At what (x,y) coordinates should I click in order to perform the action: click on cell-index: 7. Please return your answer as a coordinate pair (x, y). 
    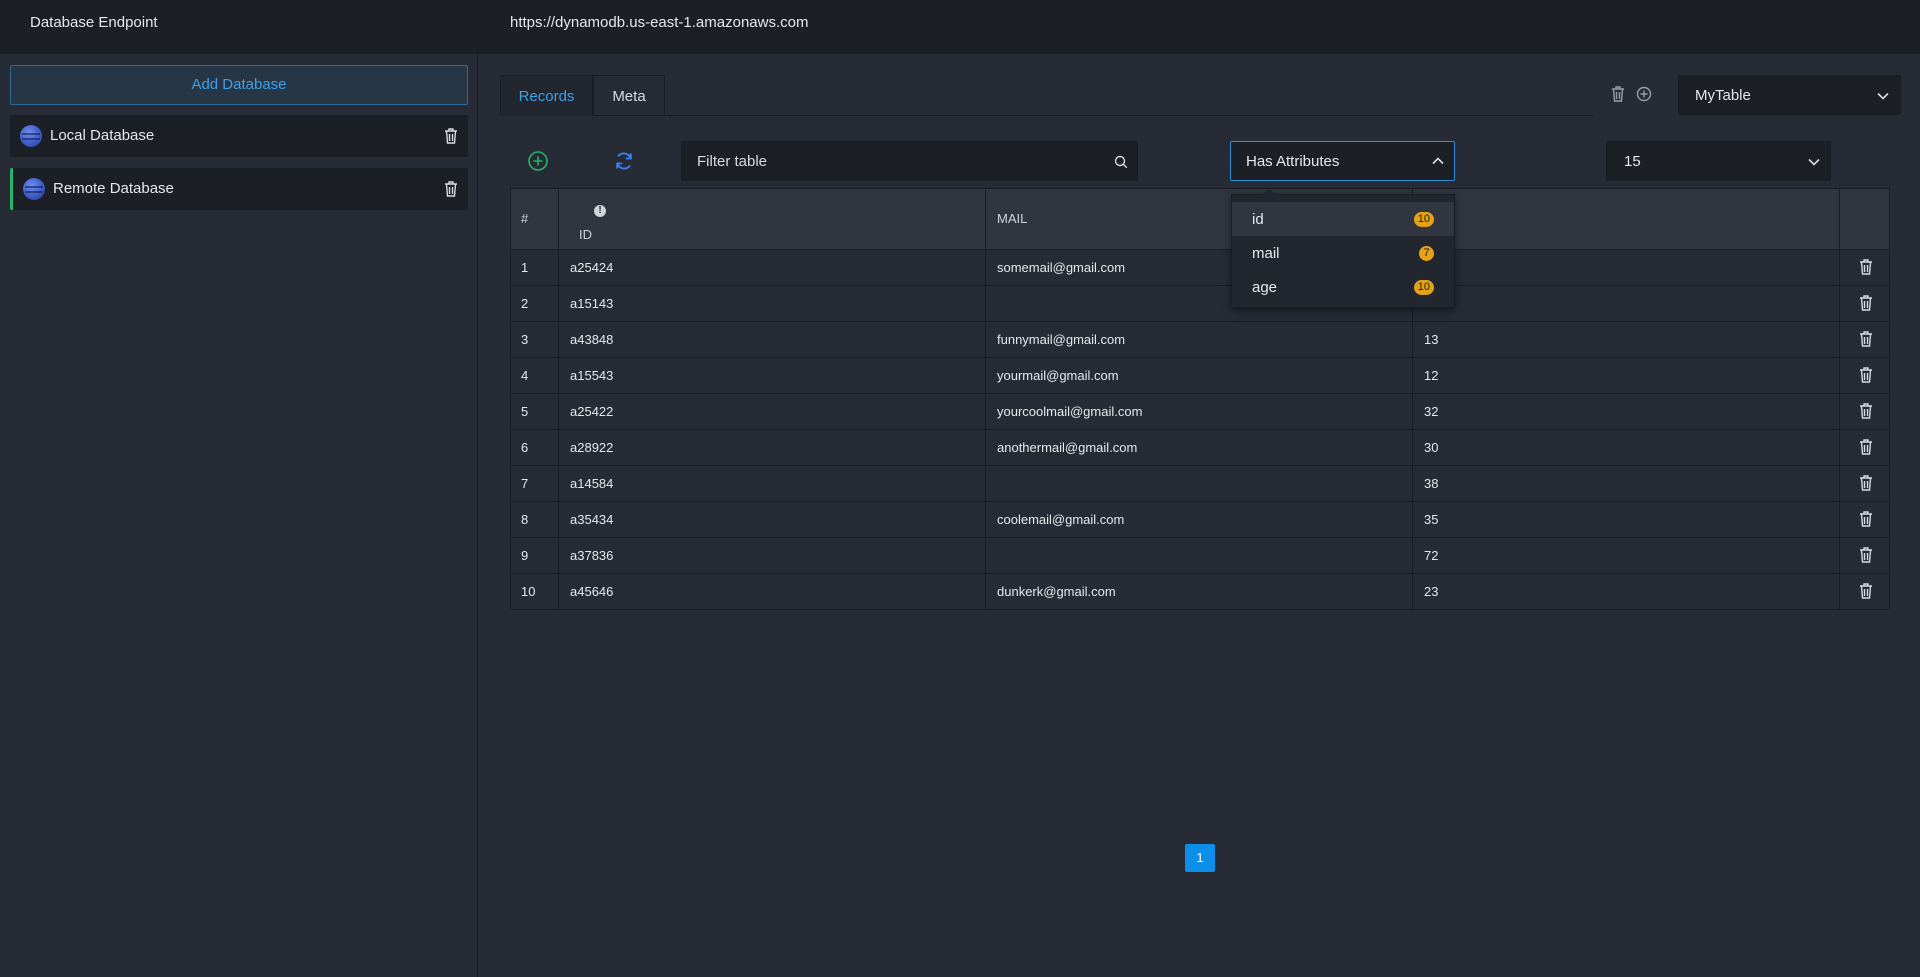
    Looking at the image, I should click on (535, 483).